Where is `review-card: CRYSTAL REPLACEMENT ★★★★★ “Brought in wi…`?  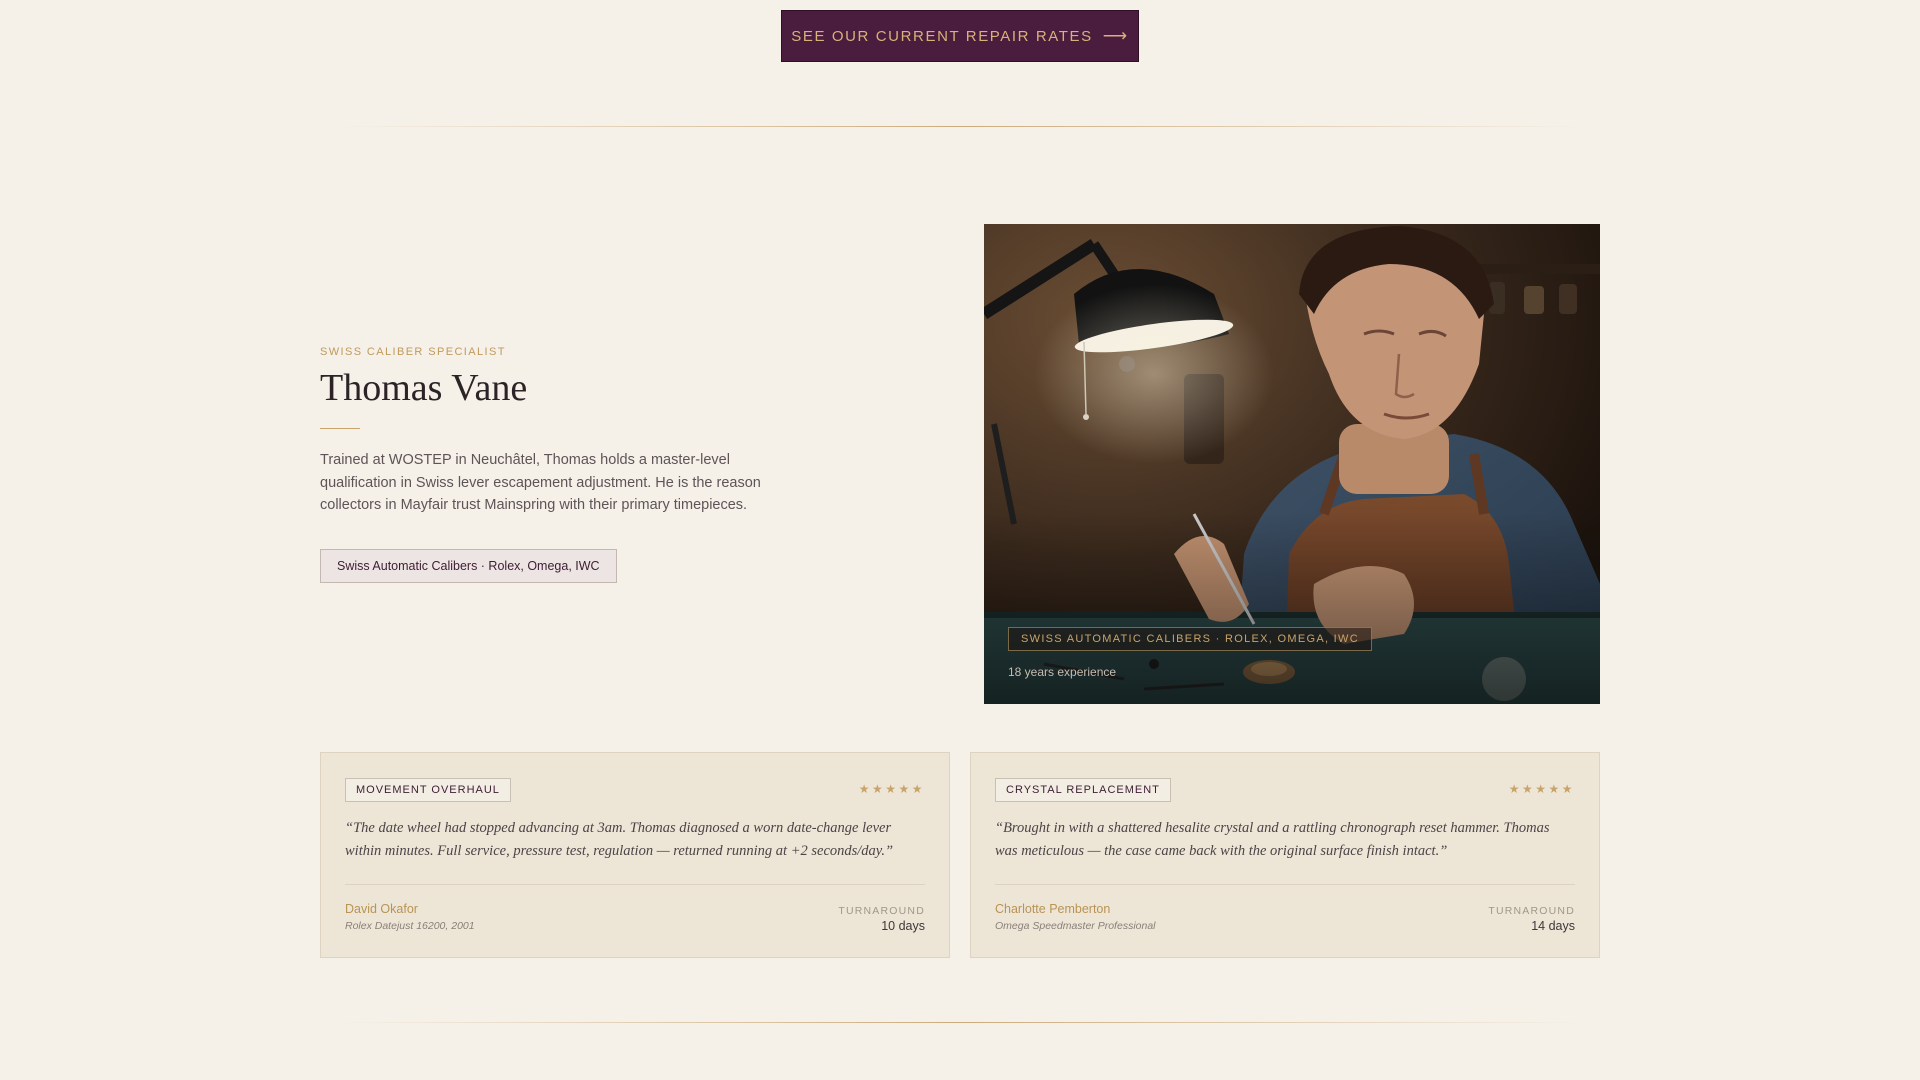 review-card: CRYSTAL REPLACEMENT ★★★★★ “Brought in wi… is located at coordinates (1285, 855).